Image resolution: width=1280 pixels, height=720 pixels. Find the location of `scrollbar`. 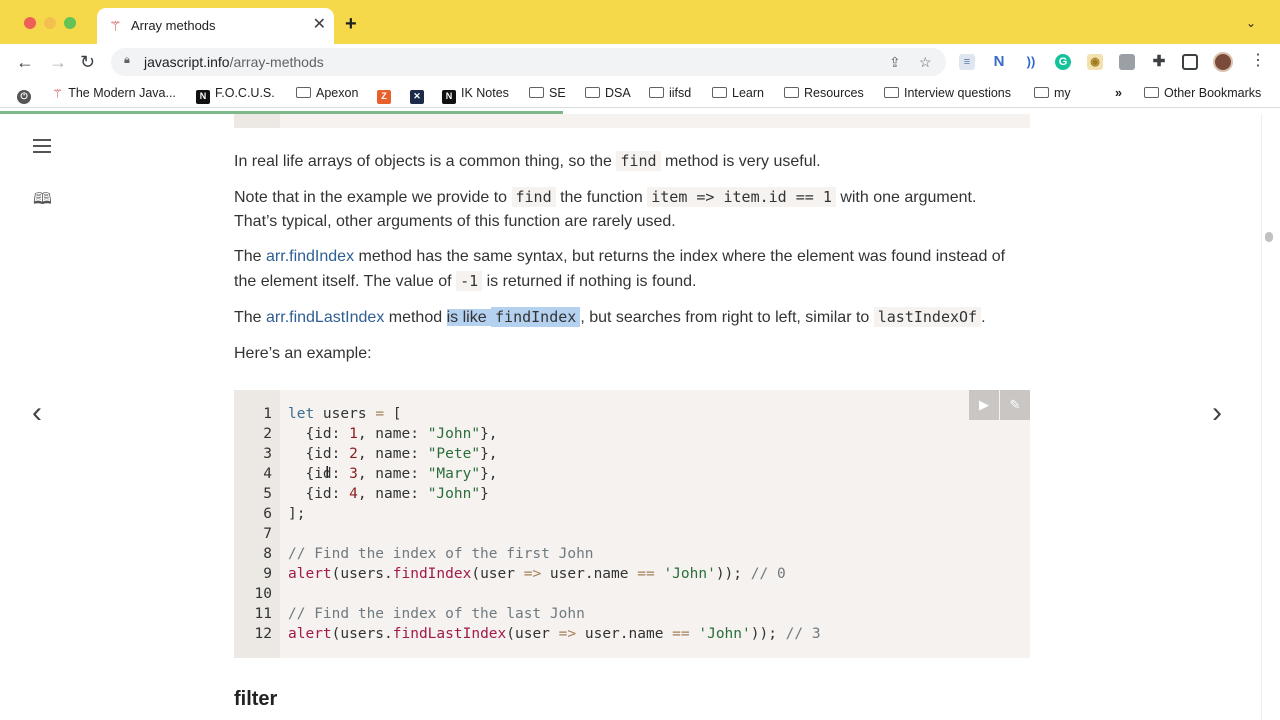

scrollbar is located at coordinates (1270, 417).